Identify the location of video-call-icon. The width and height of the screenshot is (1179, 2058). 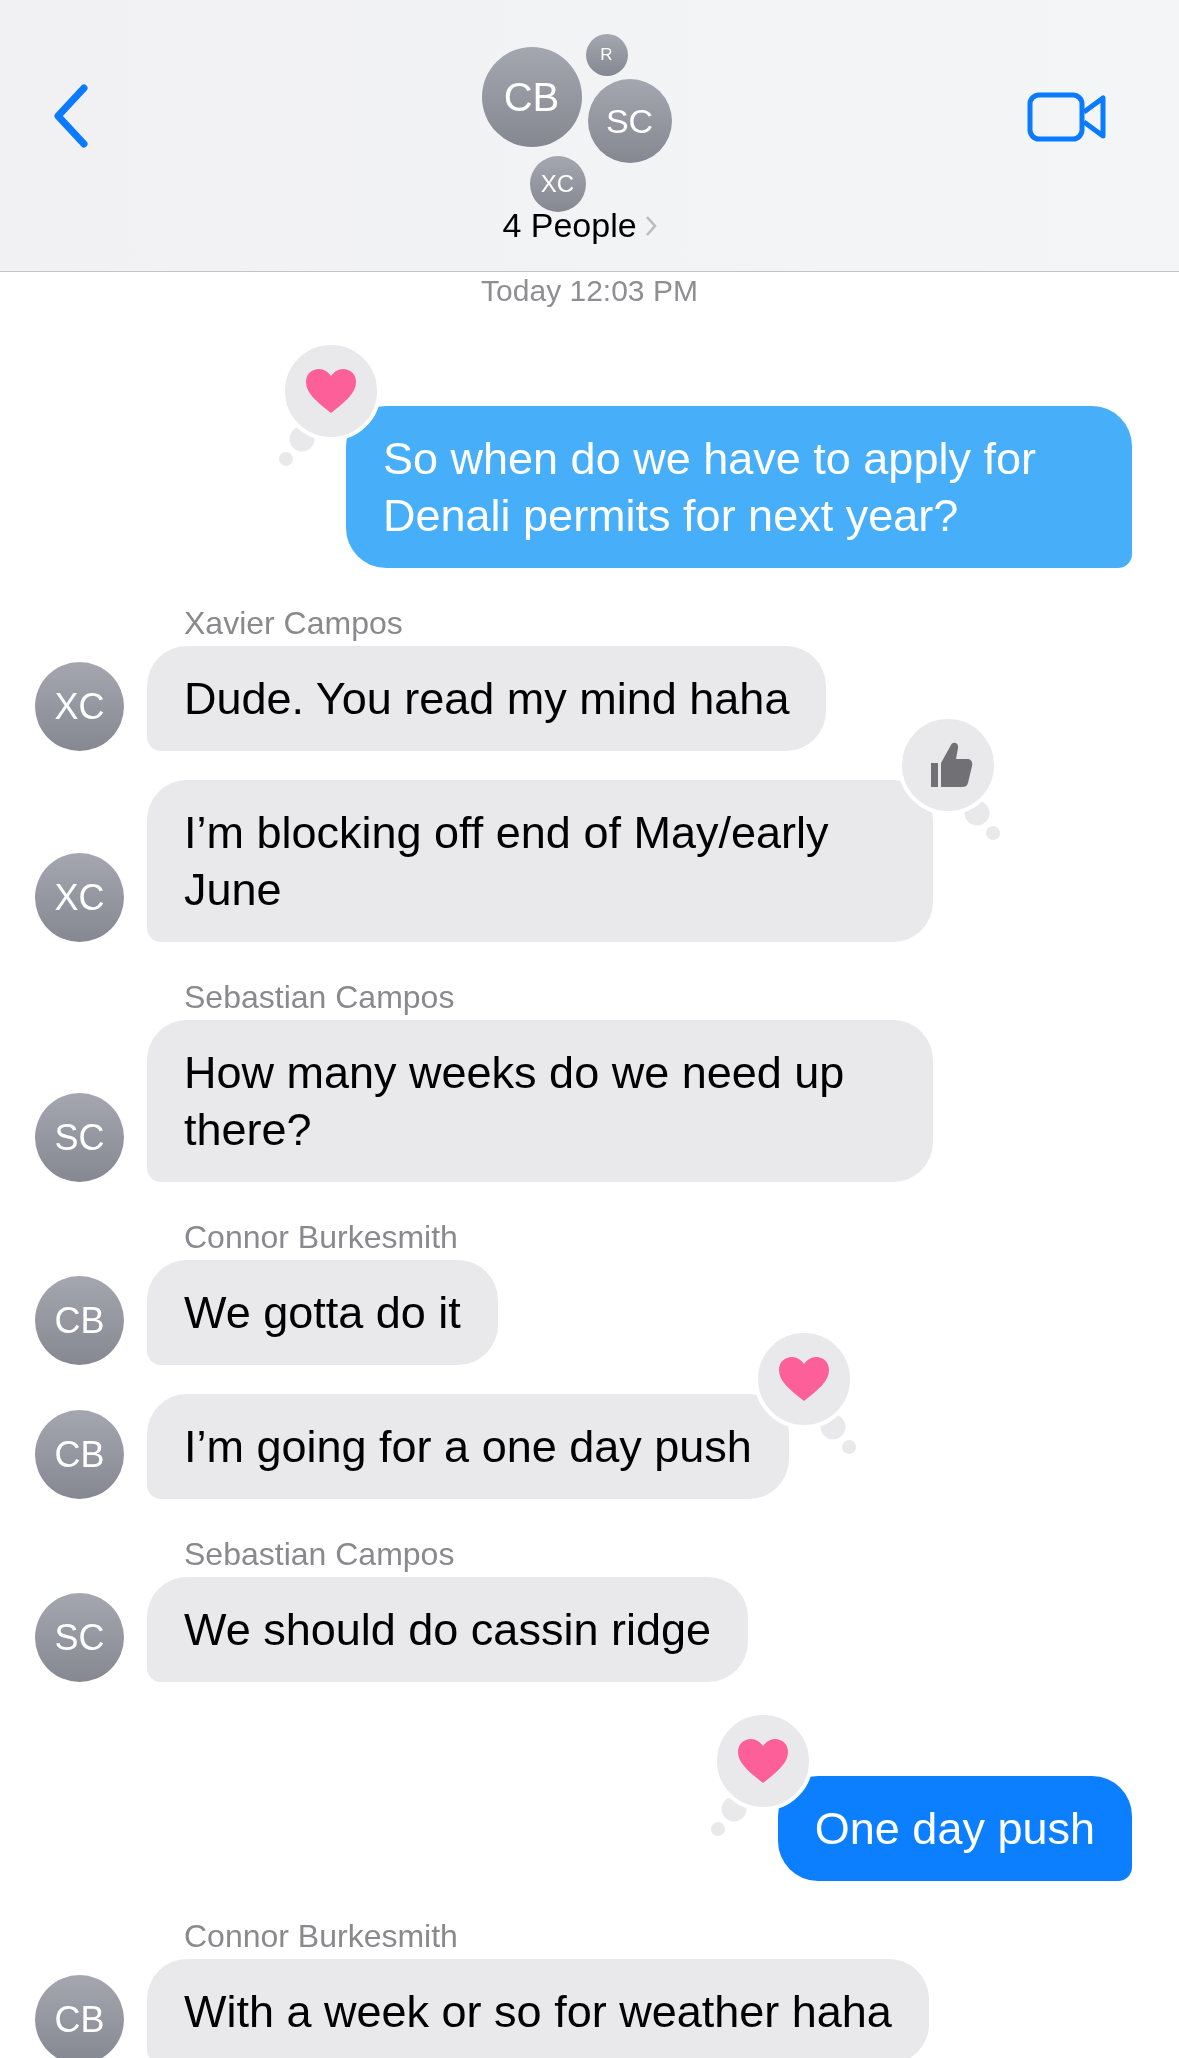
(1067, 117).